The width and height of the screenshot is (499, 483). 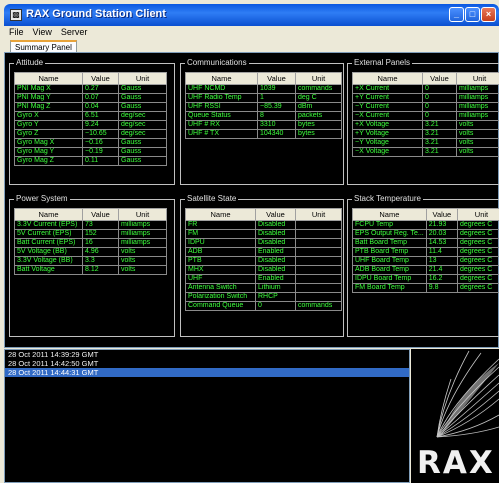 I want to click on name-cell: UHF, so click(x=220, y=279).